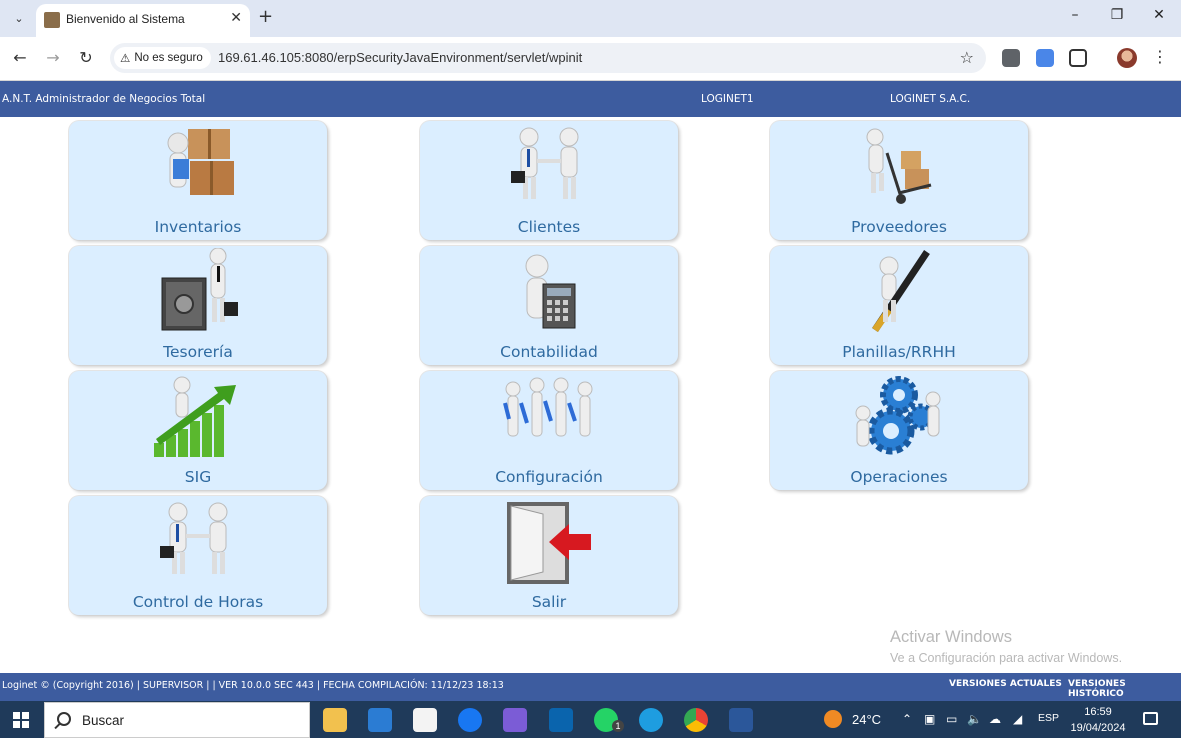  Describe the element at coordinates (549, 227) in the screenshot. I see `tile-label: Clientes` at that location.